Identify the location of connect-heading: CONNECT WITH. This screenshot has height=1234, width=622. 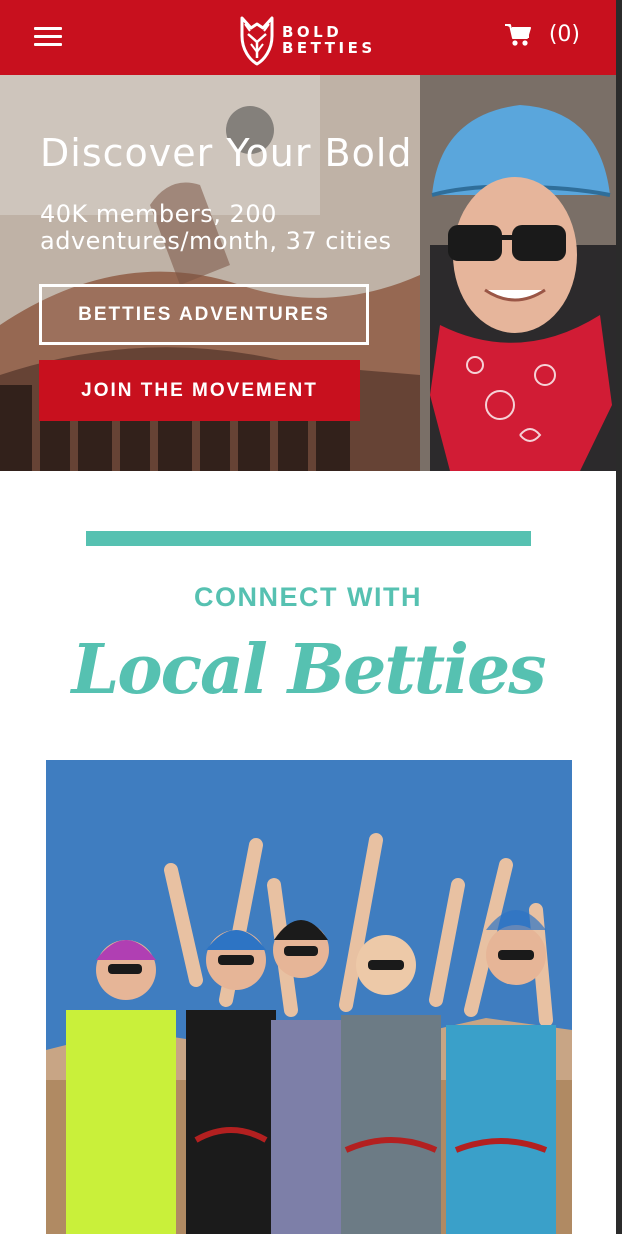
(308, 597).